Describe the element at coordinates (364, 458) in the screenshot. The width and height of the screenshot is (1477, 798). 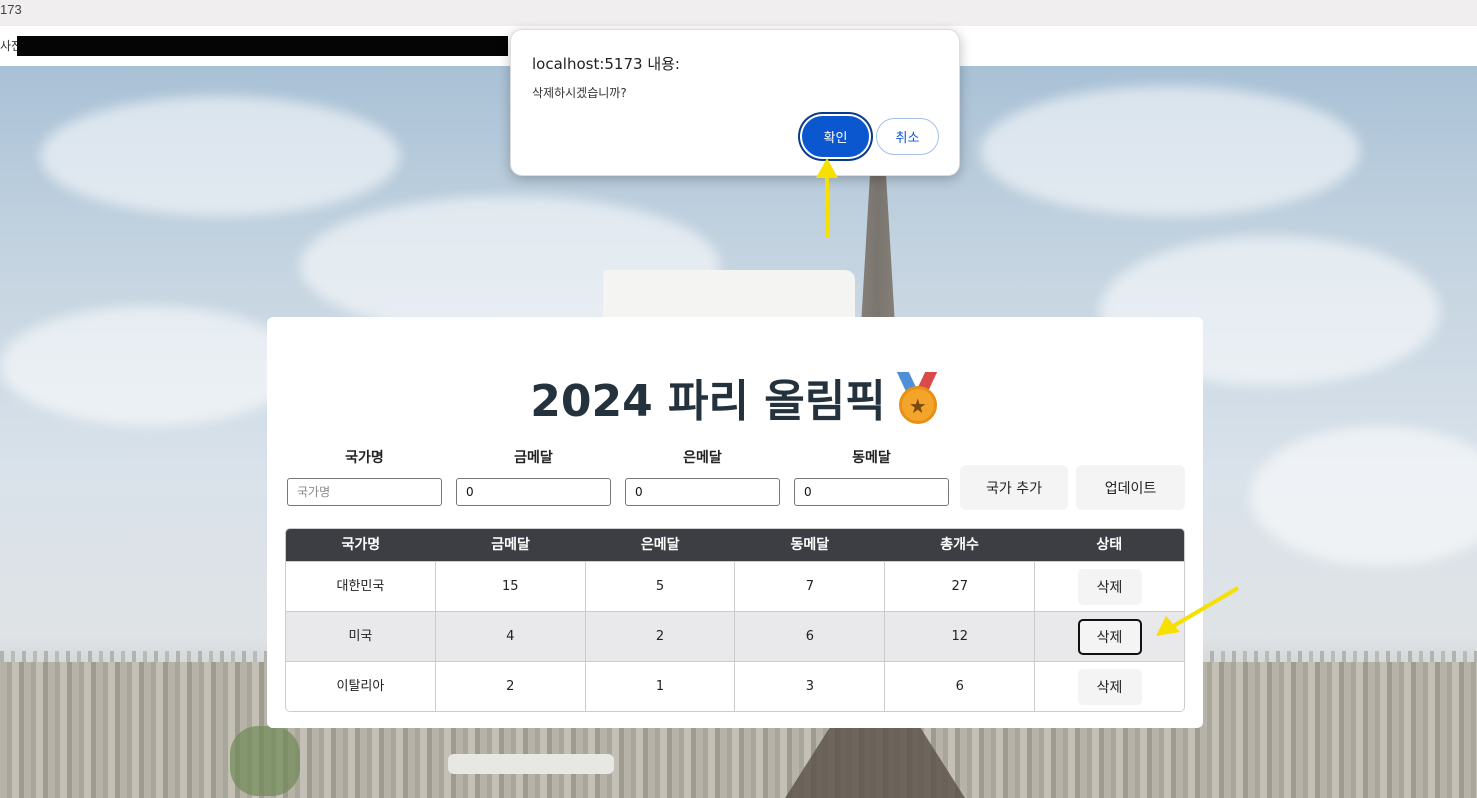
I see `country-label: 국가명` at that location.